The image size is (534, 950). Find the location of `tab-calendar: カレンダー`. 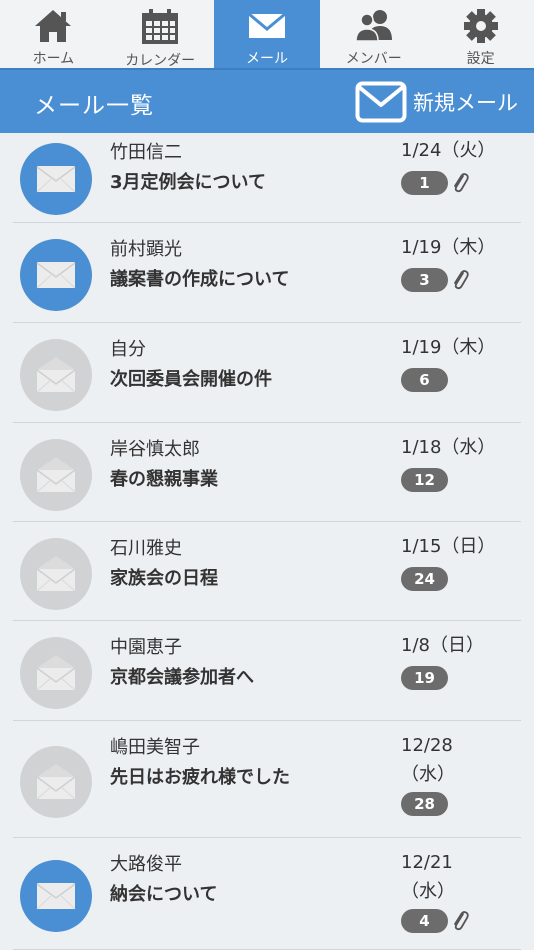

tab-calendar: カレンダー is located at coordinates (160, 34).